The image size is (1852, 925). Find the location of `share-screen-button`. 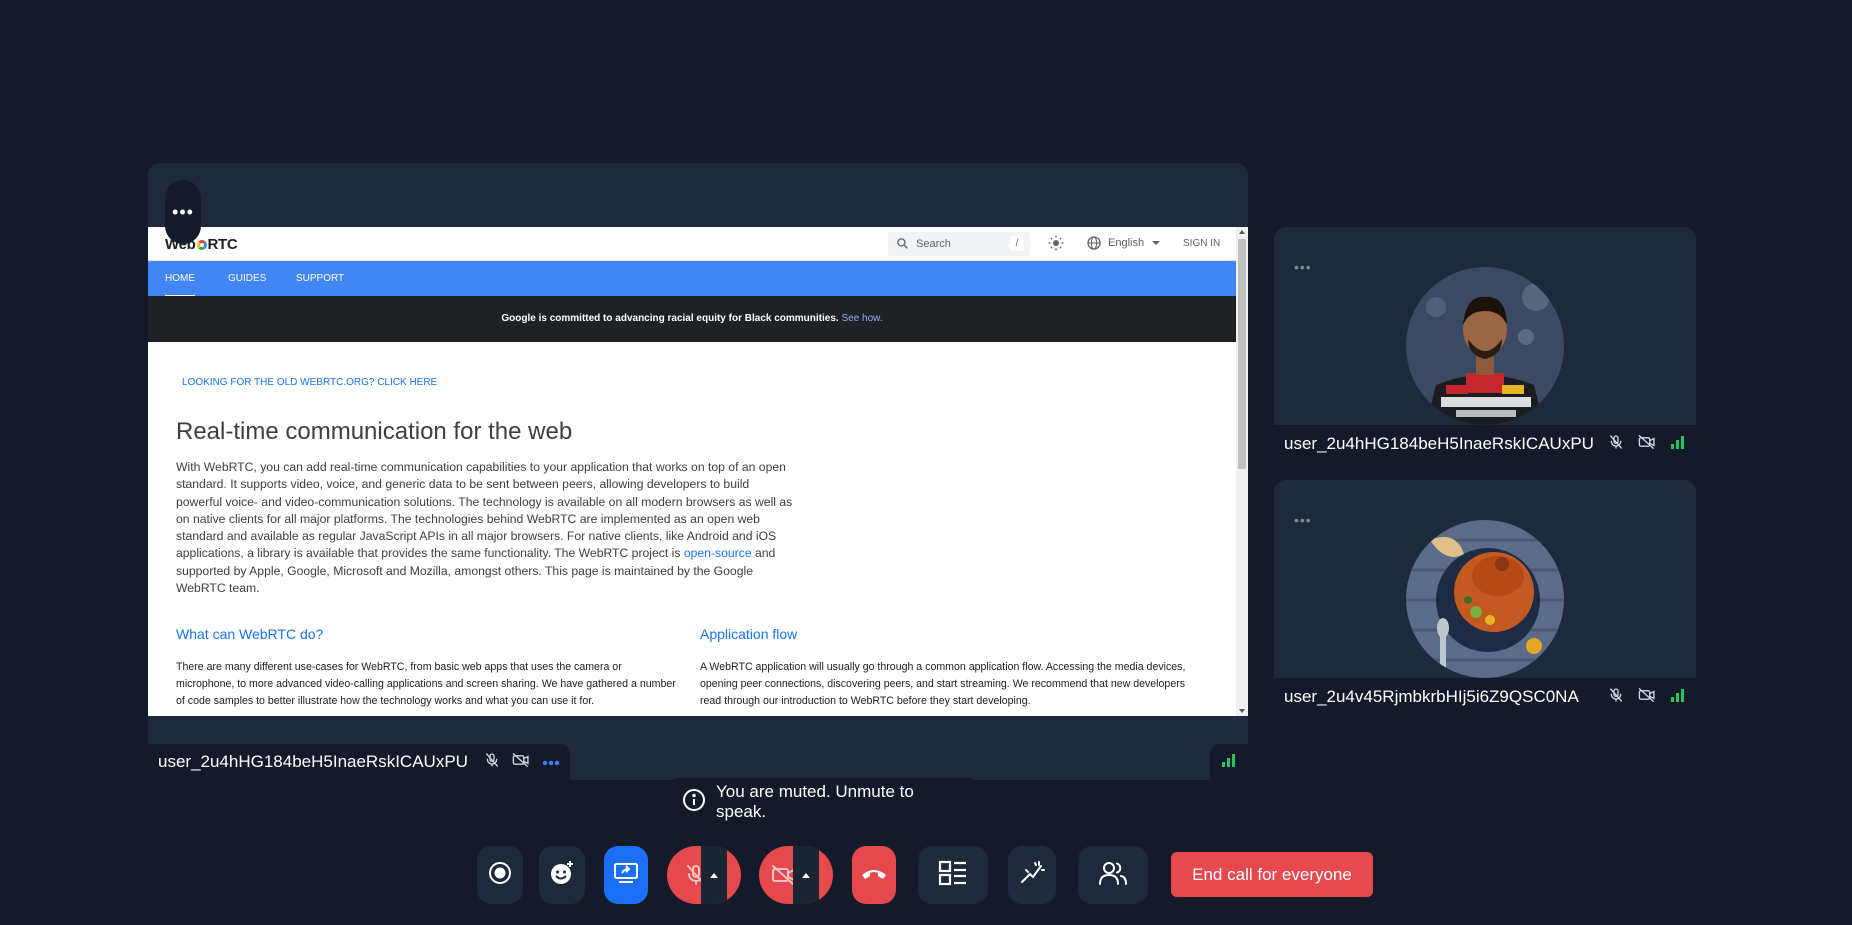

share-screen-button is located at coordinates (626, 875).